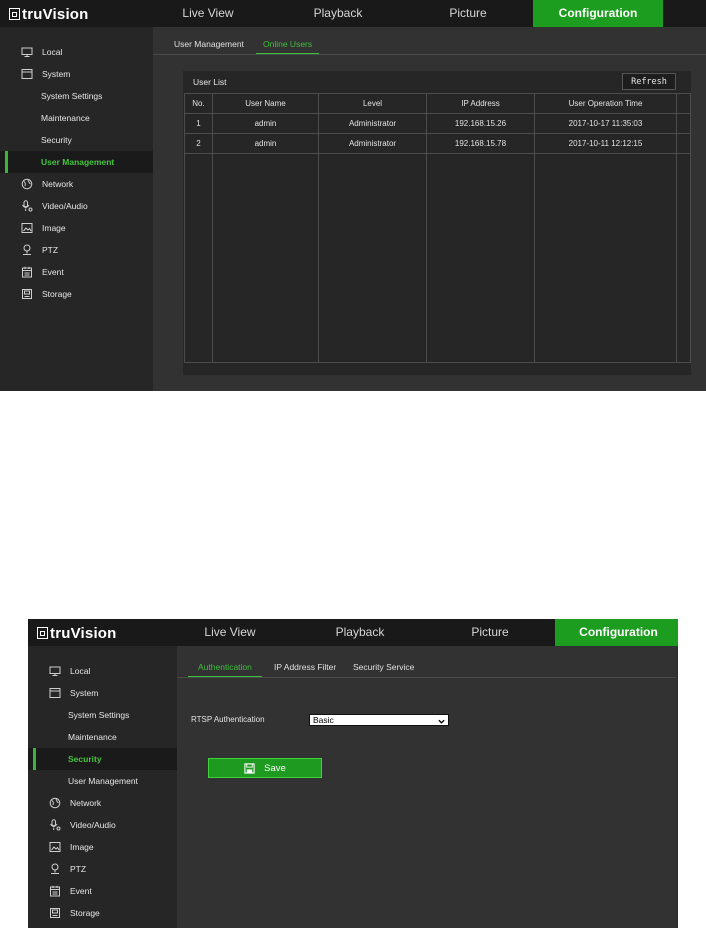  Describe the element at coordinates (198, 123) in the screenshot. I see `cell-no: 1` at that location.